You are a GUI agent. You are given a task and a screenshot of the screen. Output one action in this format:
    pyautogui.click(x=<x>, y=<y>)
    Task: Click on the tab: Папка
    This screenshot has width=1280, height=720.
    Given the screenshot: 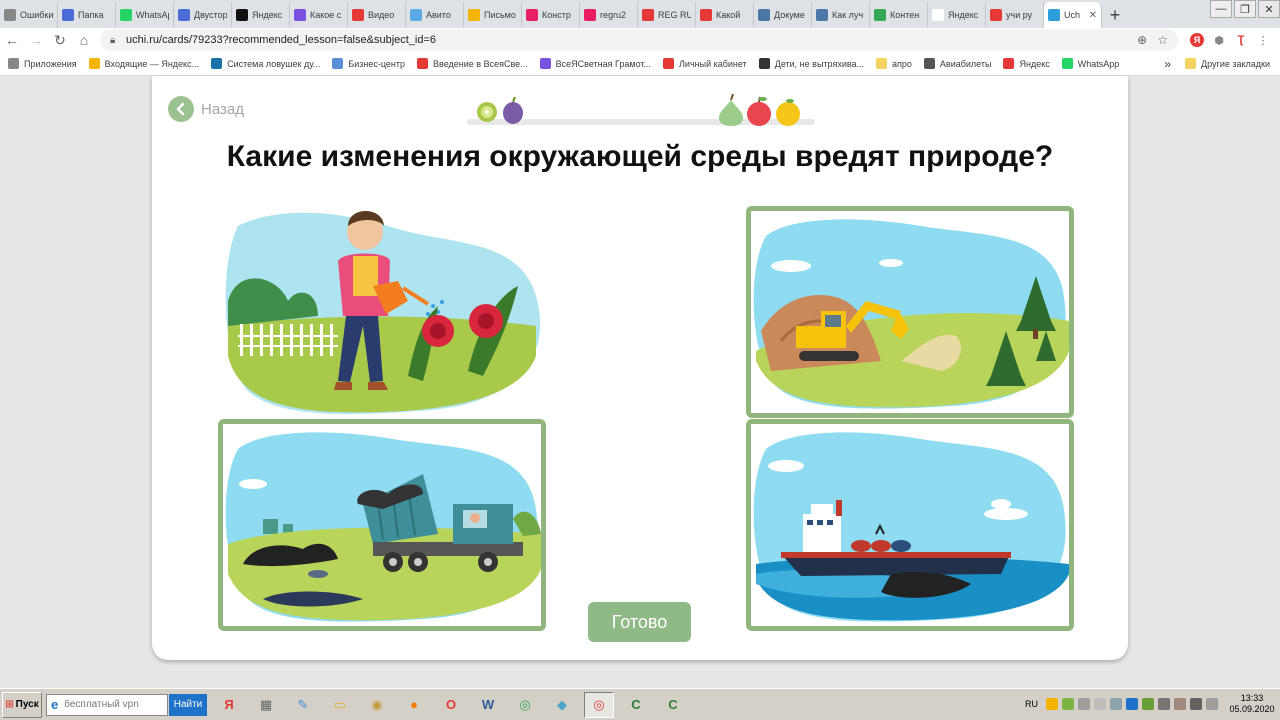 What is the action you would take?
    pyautogui.click(x=87, y=15)
    